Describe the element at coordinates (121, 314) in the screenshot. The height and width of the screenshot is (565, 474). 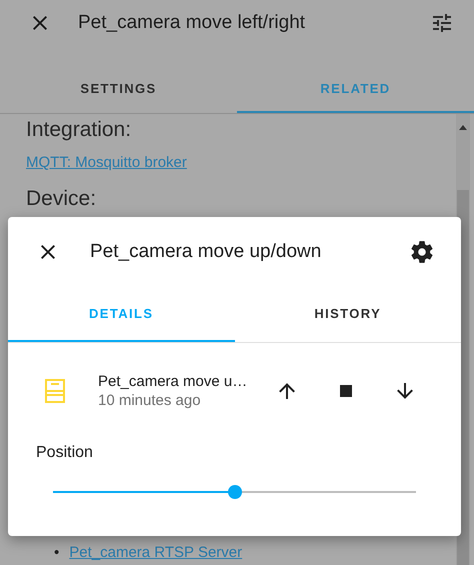
I see `tab: DETAILS` at that location.